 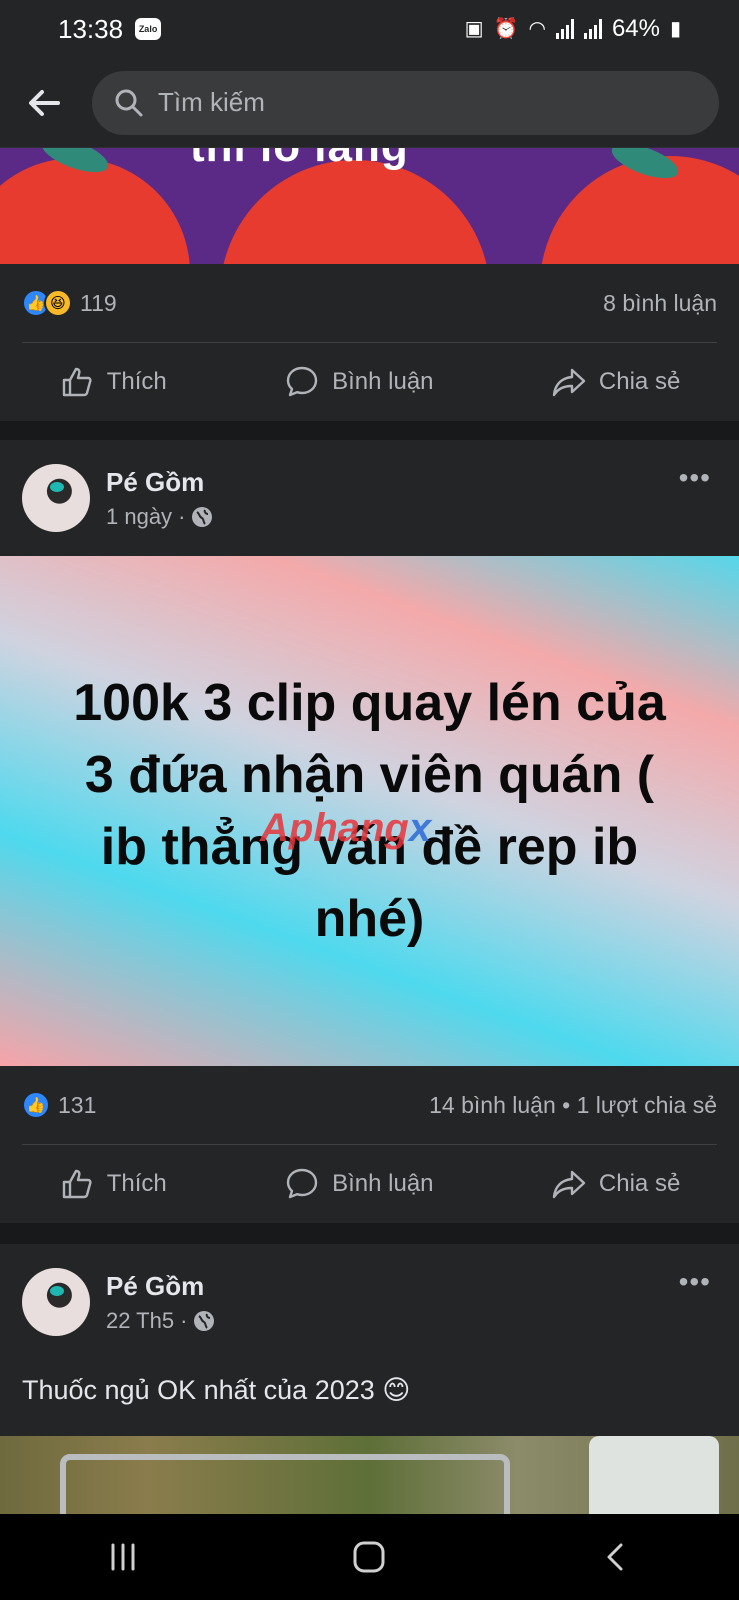 I want to click on recent-apps-button, so click(x=123, y=1557).